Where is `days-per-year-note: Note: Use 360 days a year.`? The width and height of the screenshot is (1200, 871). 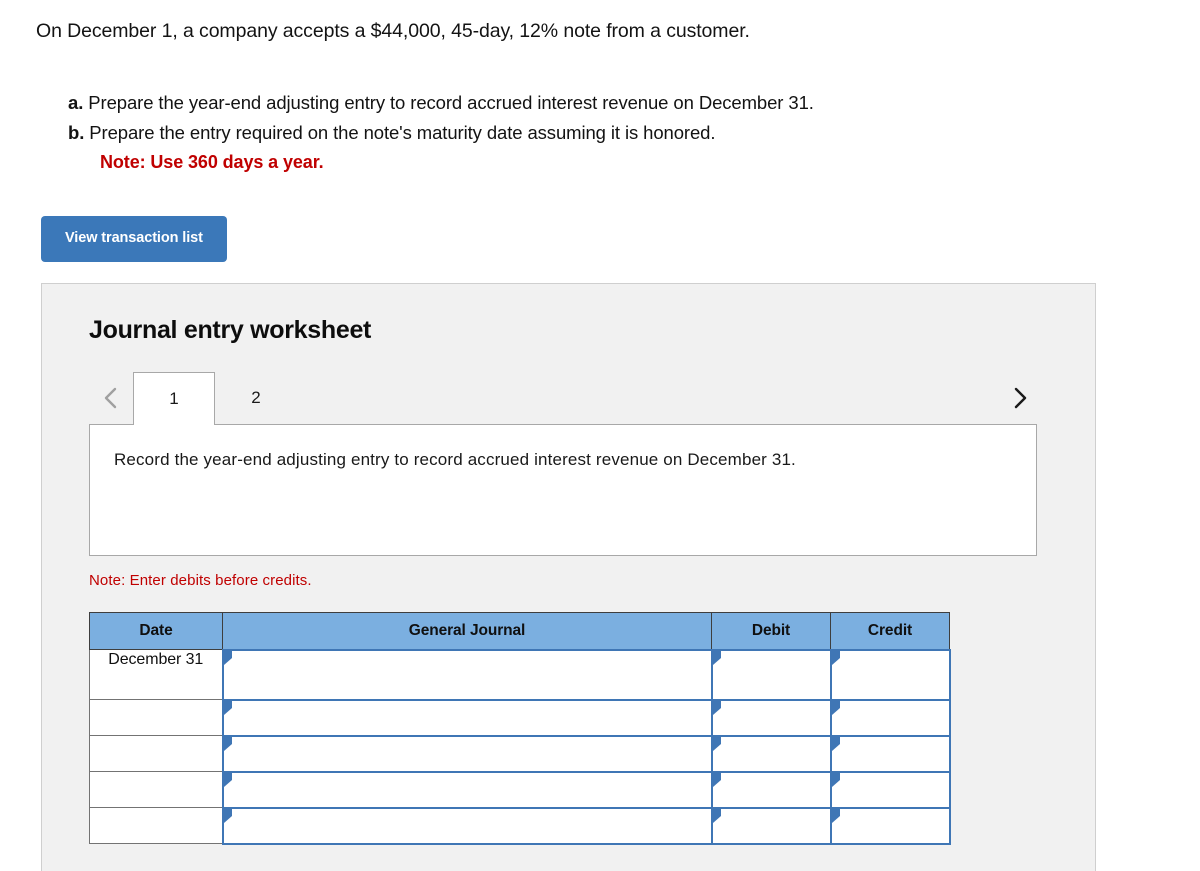 days-per-year-note: Note: Use 360 days a year. is located at coordinates (212, 162).